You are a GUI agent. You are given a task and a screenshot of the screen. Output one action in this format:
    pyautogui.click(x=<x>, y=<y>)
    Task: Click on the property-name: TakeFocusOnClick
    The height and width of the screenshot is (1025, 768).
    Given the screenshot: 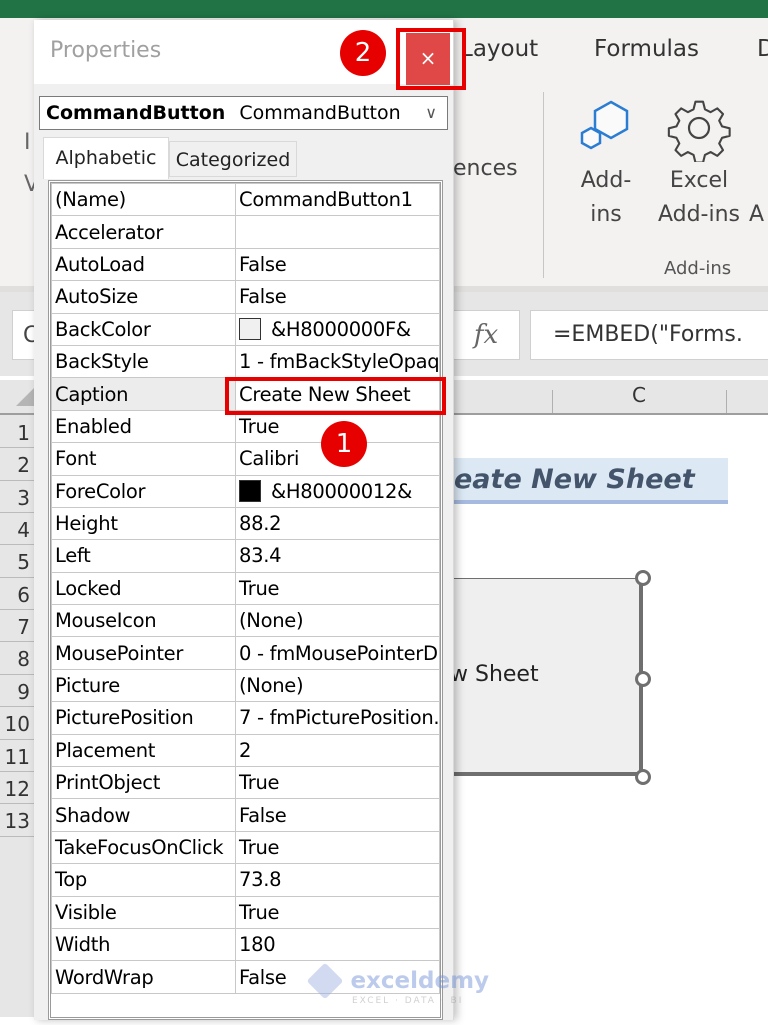 What is the action you would take?
    pyautogui.click(x=143, y=847)
    